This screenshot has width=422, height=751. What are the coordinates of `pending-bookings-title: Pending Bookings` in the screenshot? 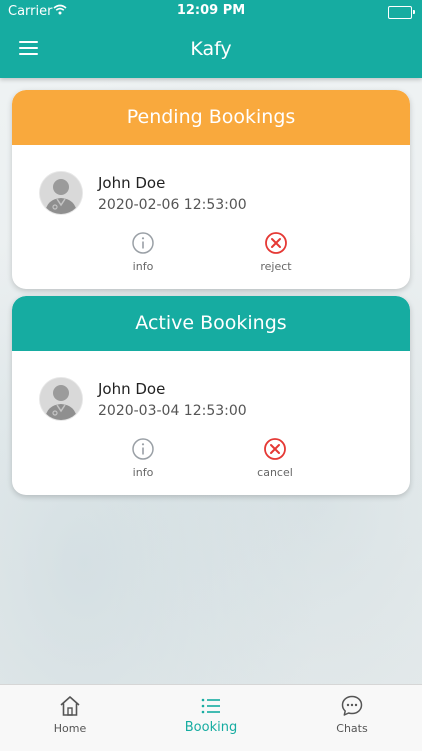 It's located at (211, 117).